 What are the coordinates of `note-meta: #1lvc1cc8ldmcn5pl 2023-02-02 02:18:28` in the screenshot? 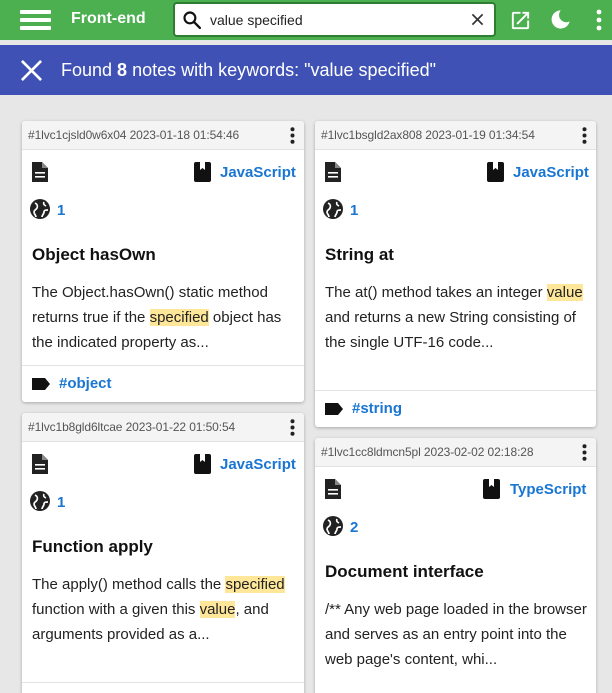 It's located at (427, 452).